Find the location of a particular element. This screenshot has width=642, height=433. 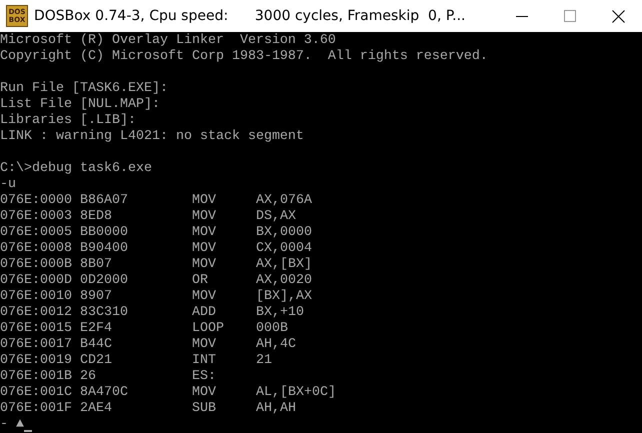

address-text: 076E:000B is located at coordinates (36, 265).